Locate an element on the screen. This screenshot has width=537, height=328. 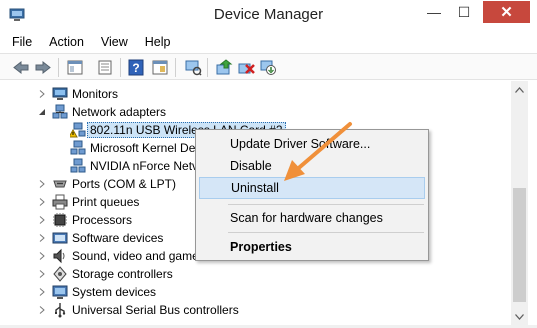
usb-icon is located at coordinates (60, 310).